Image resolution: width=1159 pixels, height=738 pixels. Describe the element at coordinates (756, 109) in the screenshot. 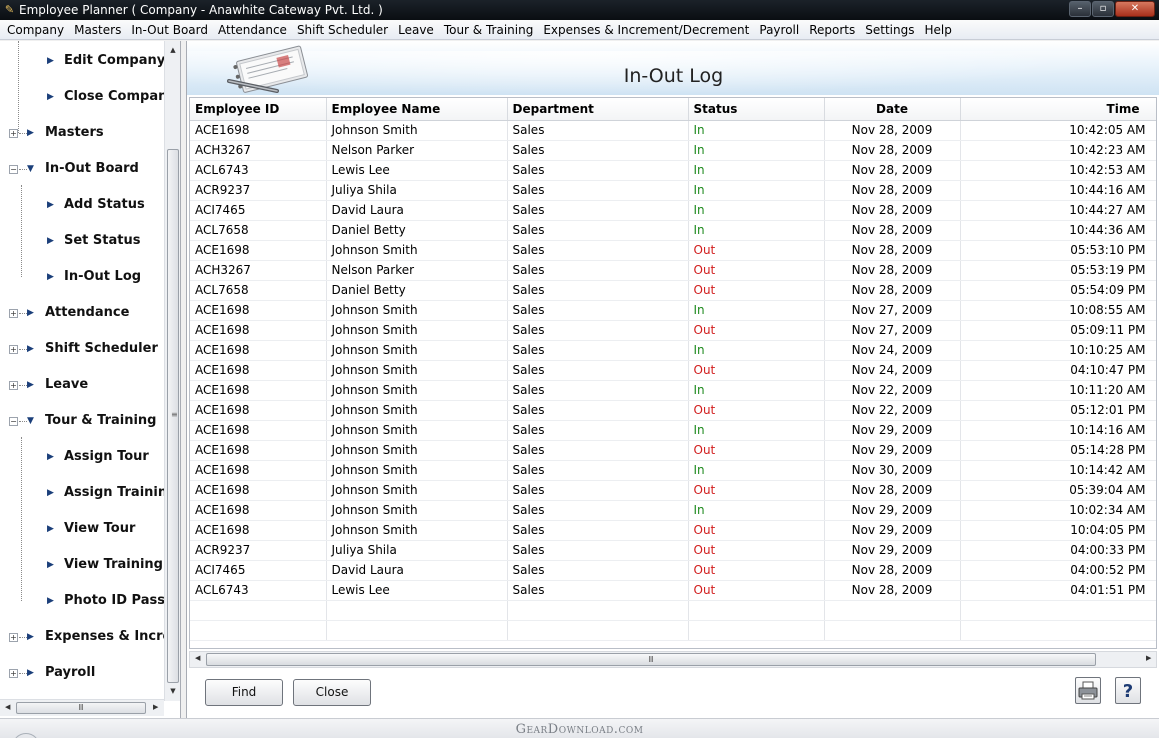

I see `column-header-status: Status` at that location.